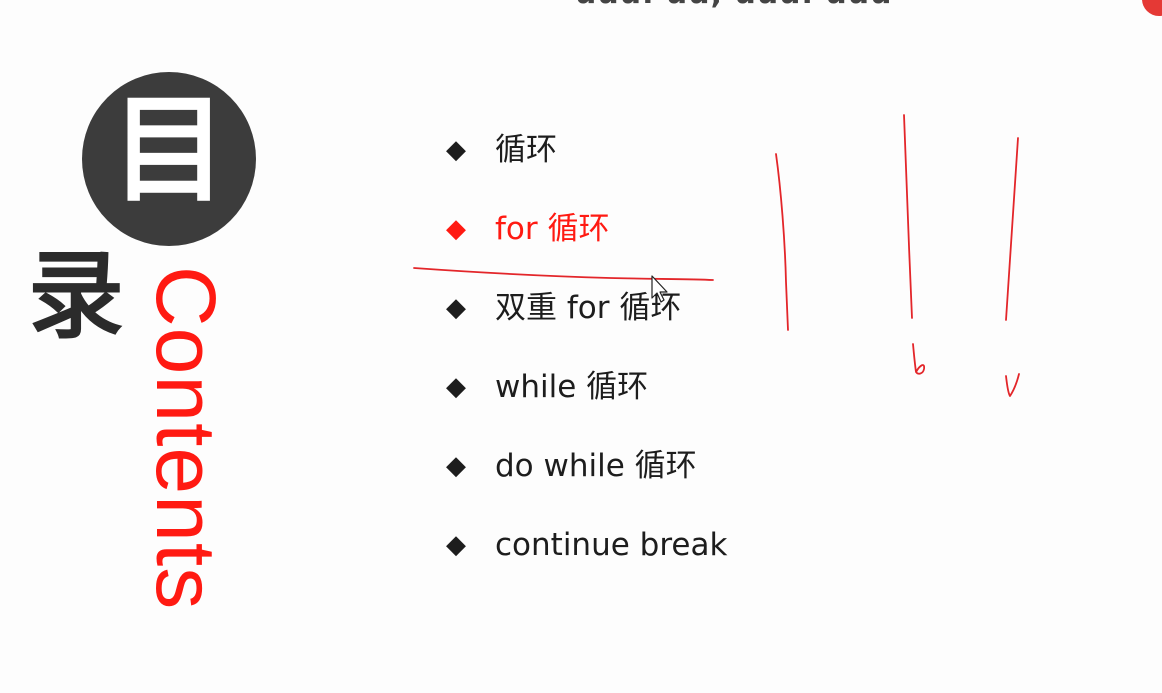 This screenshot has height=693, width=1162. Describe the element at coordinates (169, 150) in the screenshot. I see `title-char-mu: 目` at that location.